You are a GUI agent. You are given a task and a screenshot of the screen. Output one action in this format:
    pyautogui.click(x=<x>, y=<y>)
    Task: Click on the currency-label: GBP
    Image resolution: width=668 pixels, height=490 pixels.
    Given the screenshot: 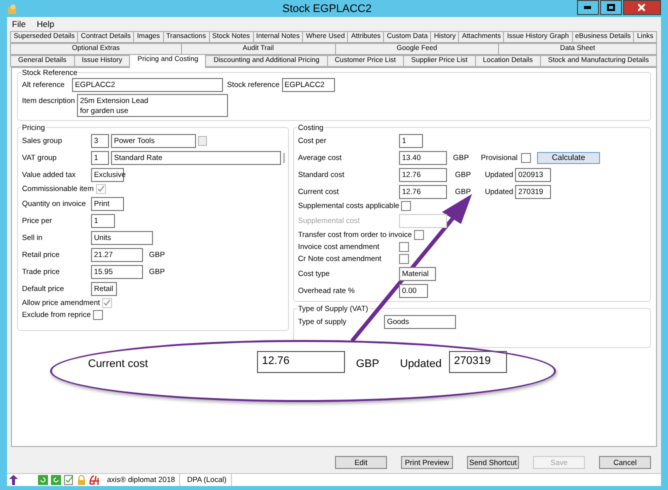 What is the action you would take?
    pyautogui.click(x=368, y=364)
    